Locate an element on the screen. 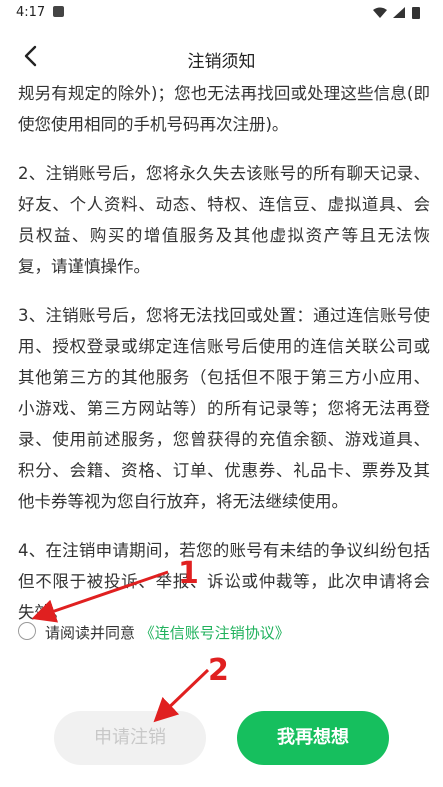  wifi-icon is located at coordinates (380, 12).